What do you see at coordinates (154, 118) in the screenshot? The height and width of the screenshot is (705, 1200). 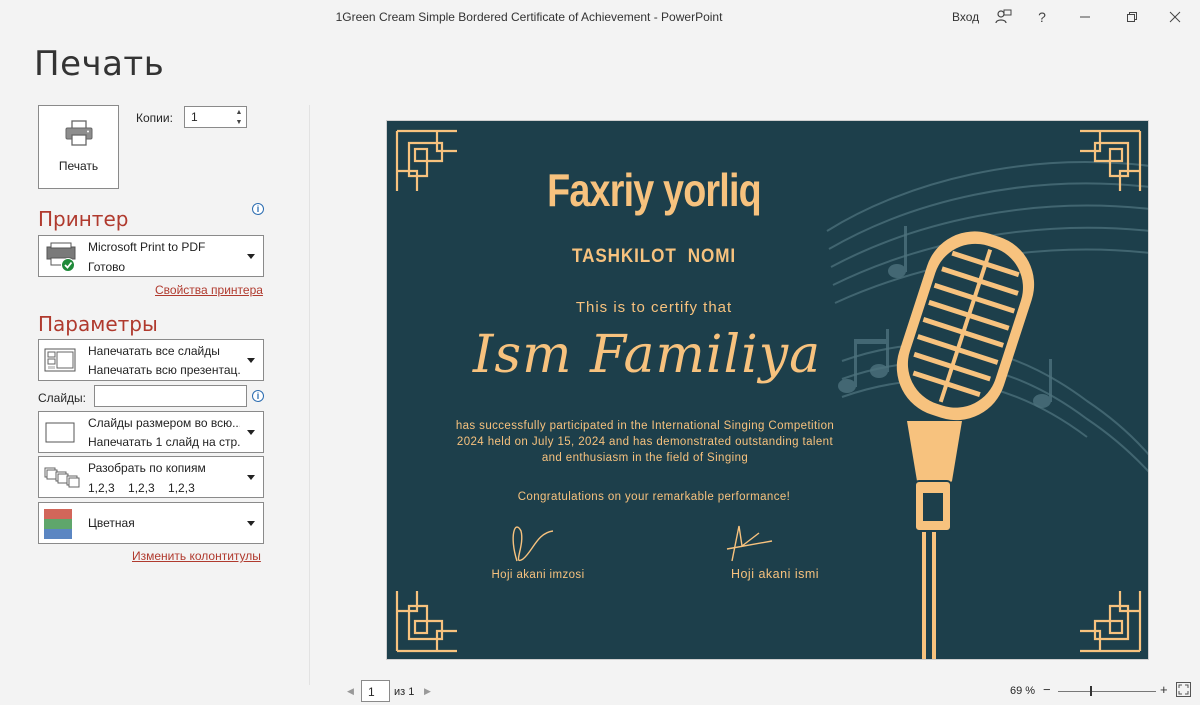 I see `copies-label: Копии:` at bounding box center [154, 118].